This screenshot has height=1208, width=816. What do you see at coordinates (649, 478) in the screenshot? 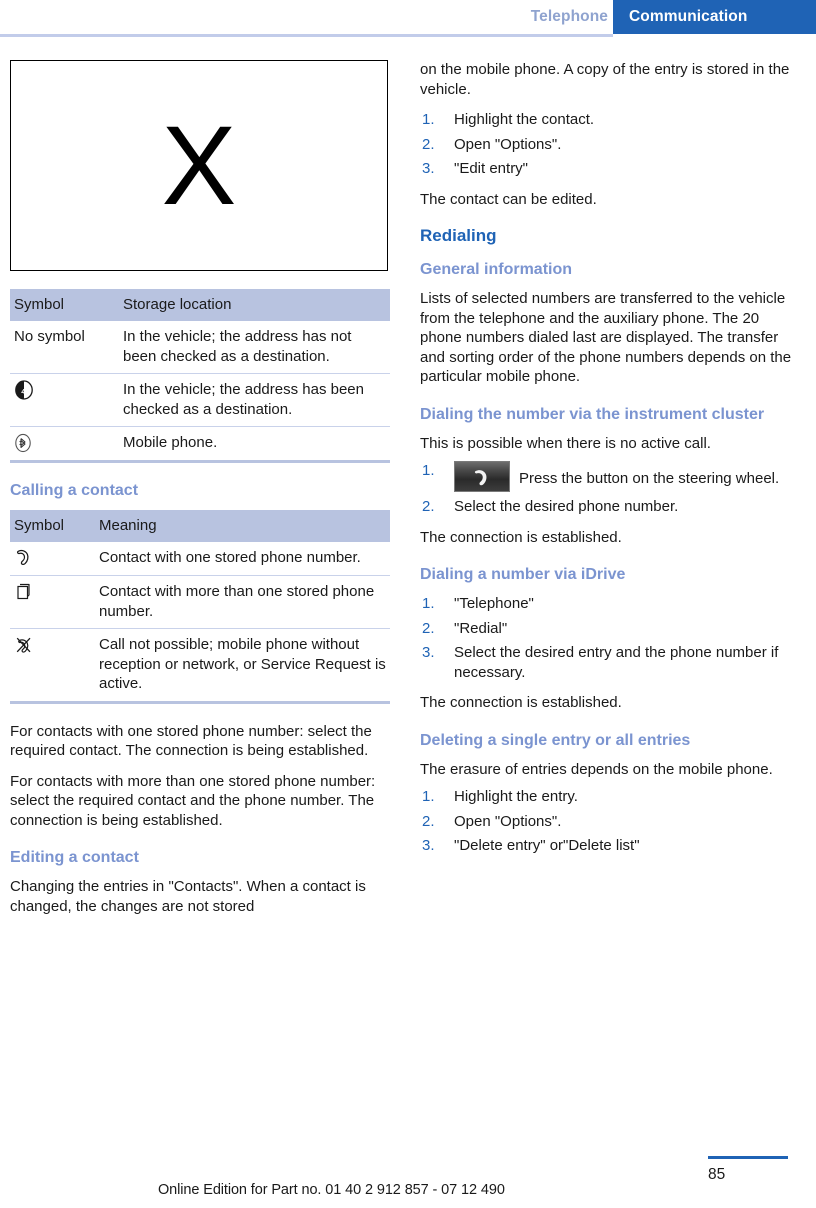
I see `list-item-text: Press the button on the steering wheel.` at bounding box center [649, 478].